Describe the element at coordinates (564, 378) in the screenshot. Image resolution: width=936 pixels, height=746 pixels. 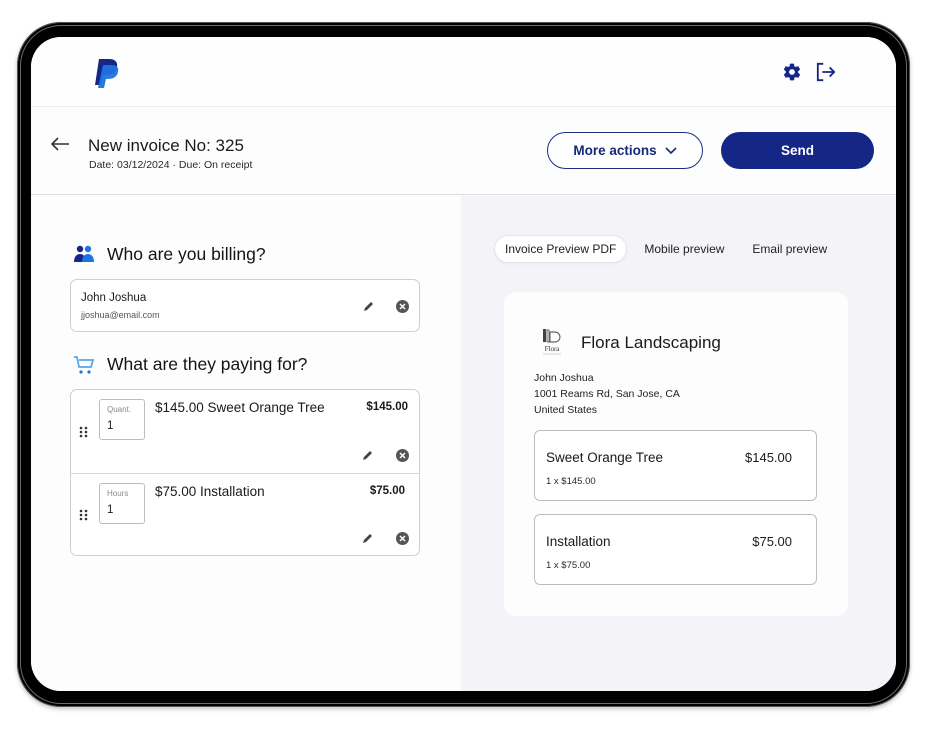
I see `bill-to-name: John Joshua` at that location.